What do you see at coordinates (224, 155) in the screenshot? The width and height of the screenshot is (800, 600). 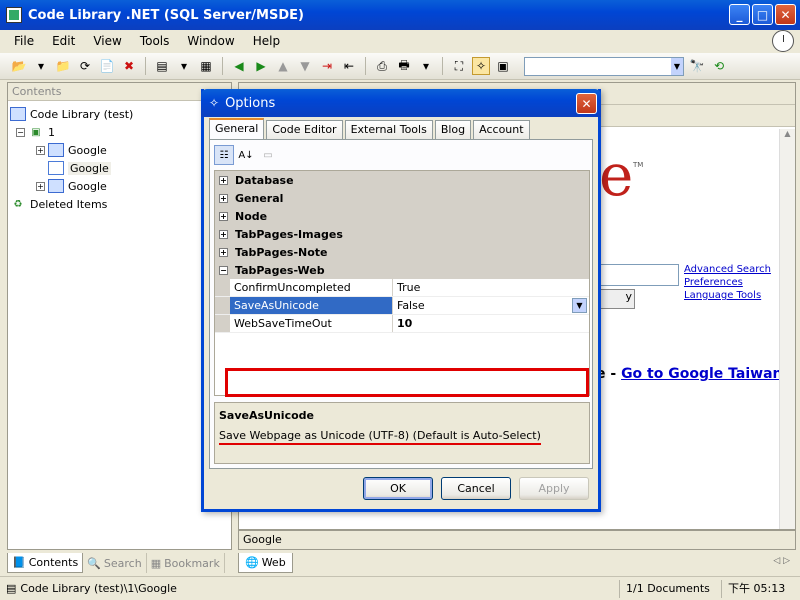 I see `categorized-view-icon: ☷` at bounding box center [224, 155].